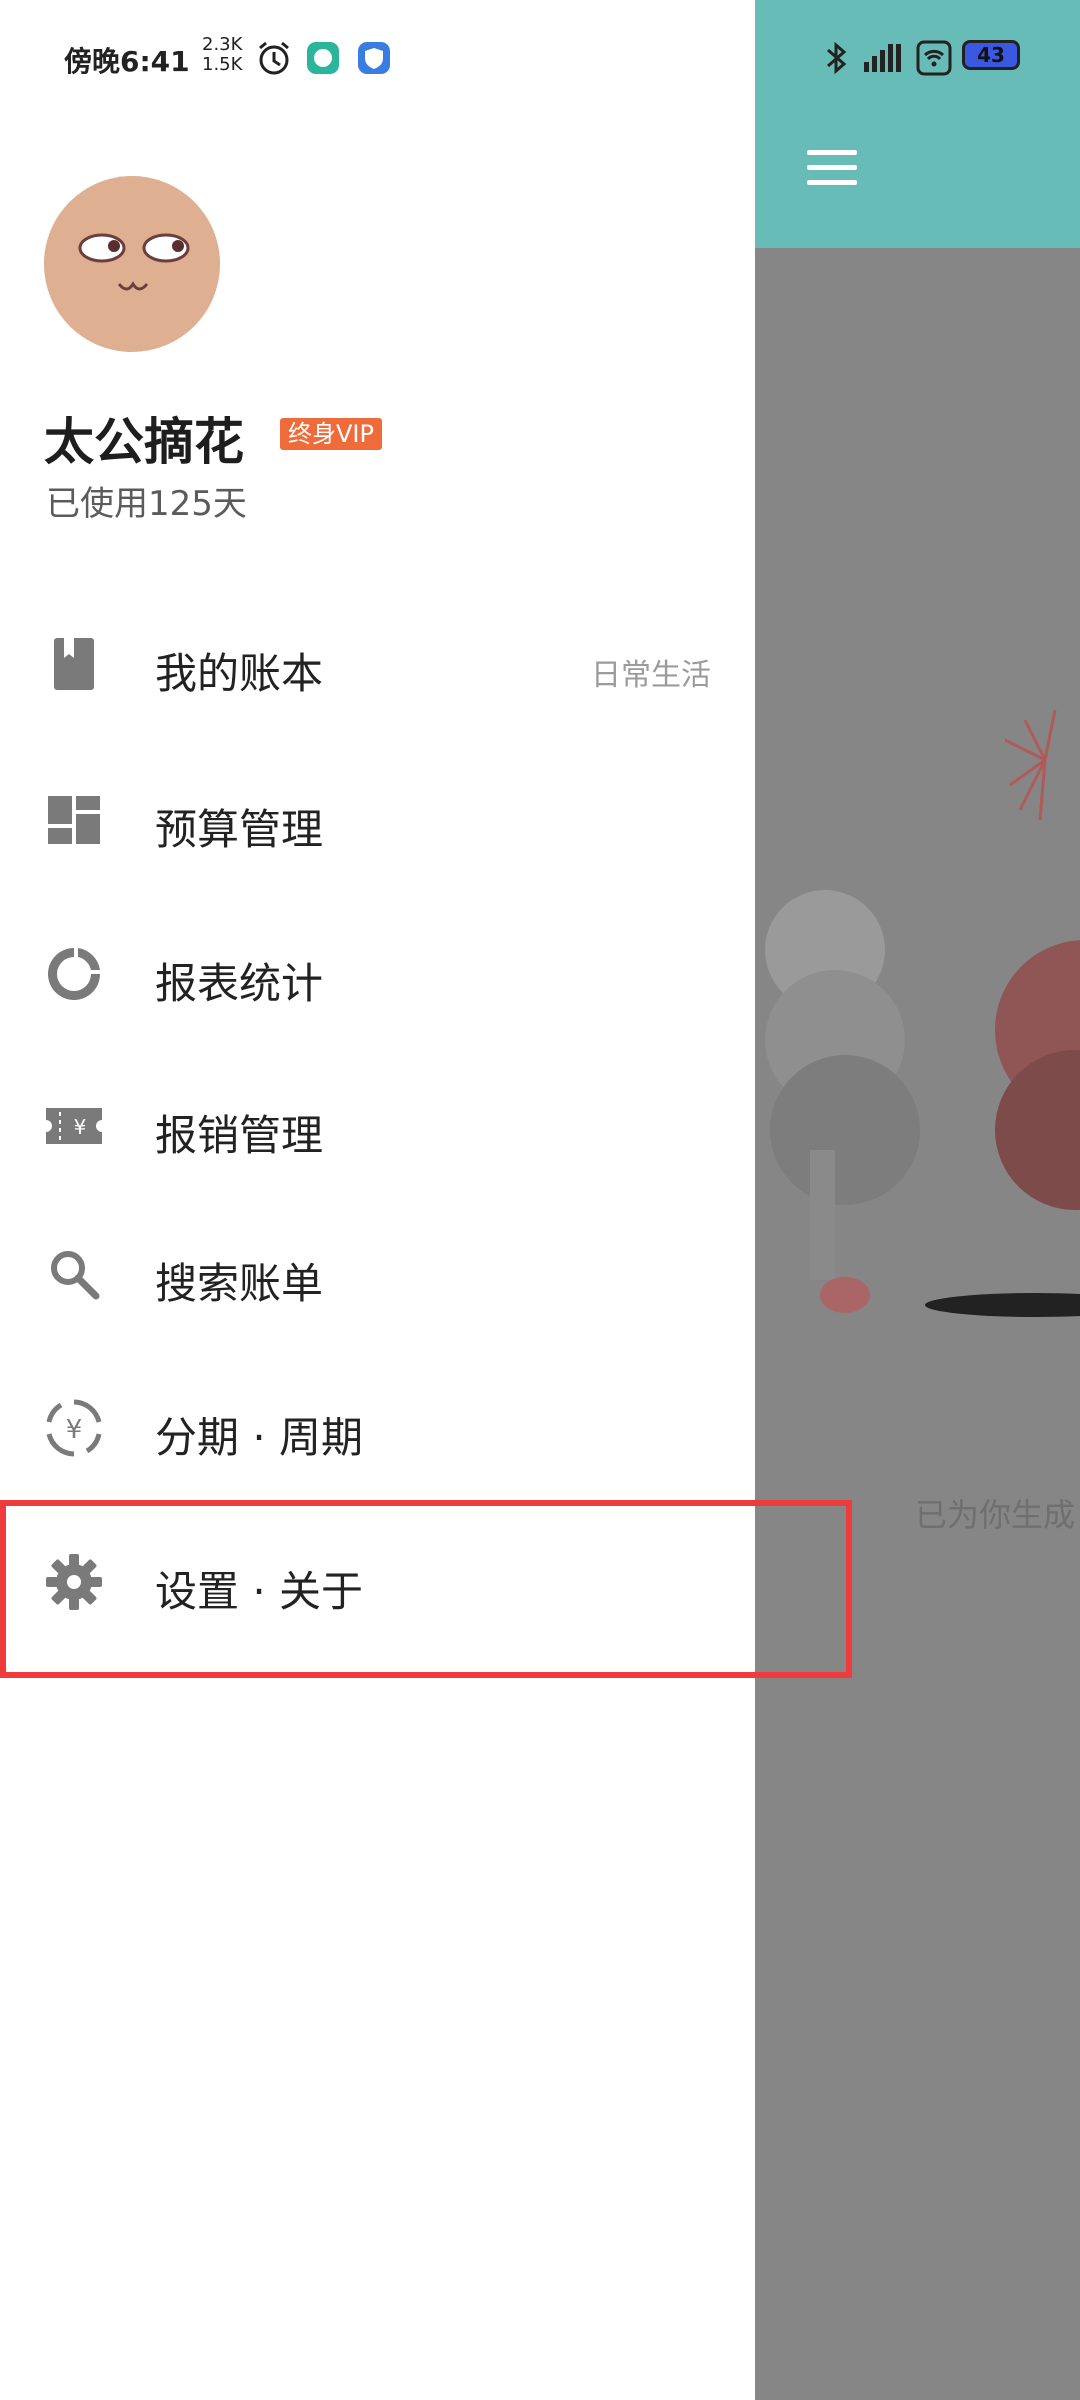  Describe the element at coordinates (426, 1589) in the screenshot. I see `highlight-box` at that location.